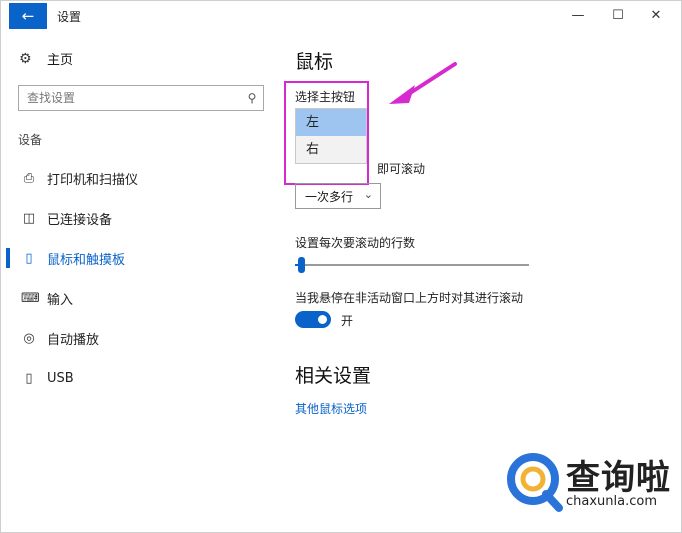 This screenshot has height=533, width=682. What do you see at coordinates (25, 58) in the screenshot?
I see `gear-icon: ⚙` at bounding box center [25, 58].